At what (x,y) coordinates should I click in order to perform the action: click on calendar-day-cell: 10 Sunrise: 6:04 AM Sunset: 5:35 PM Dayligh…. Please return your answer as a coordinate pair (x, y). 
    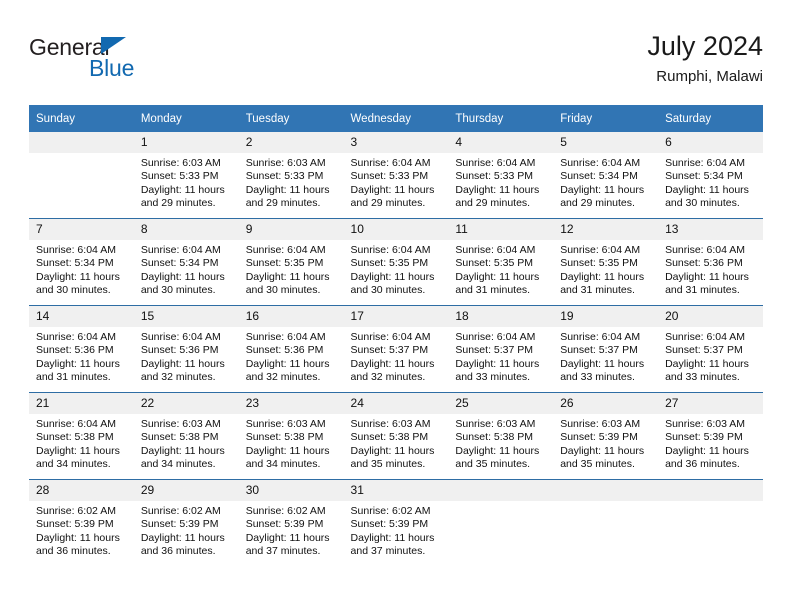
    Looking at the image, I should click on (396, 262).